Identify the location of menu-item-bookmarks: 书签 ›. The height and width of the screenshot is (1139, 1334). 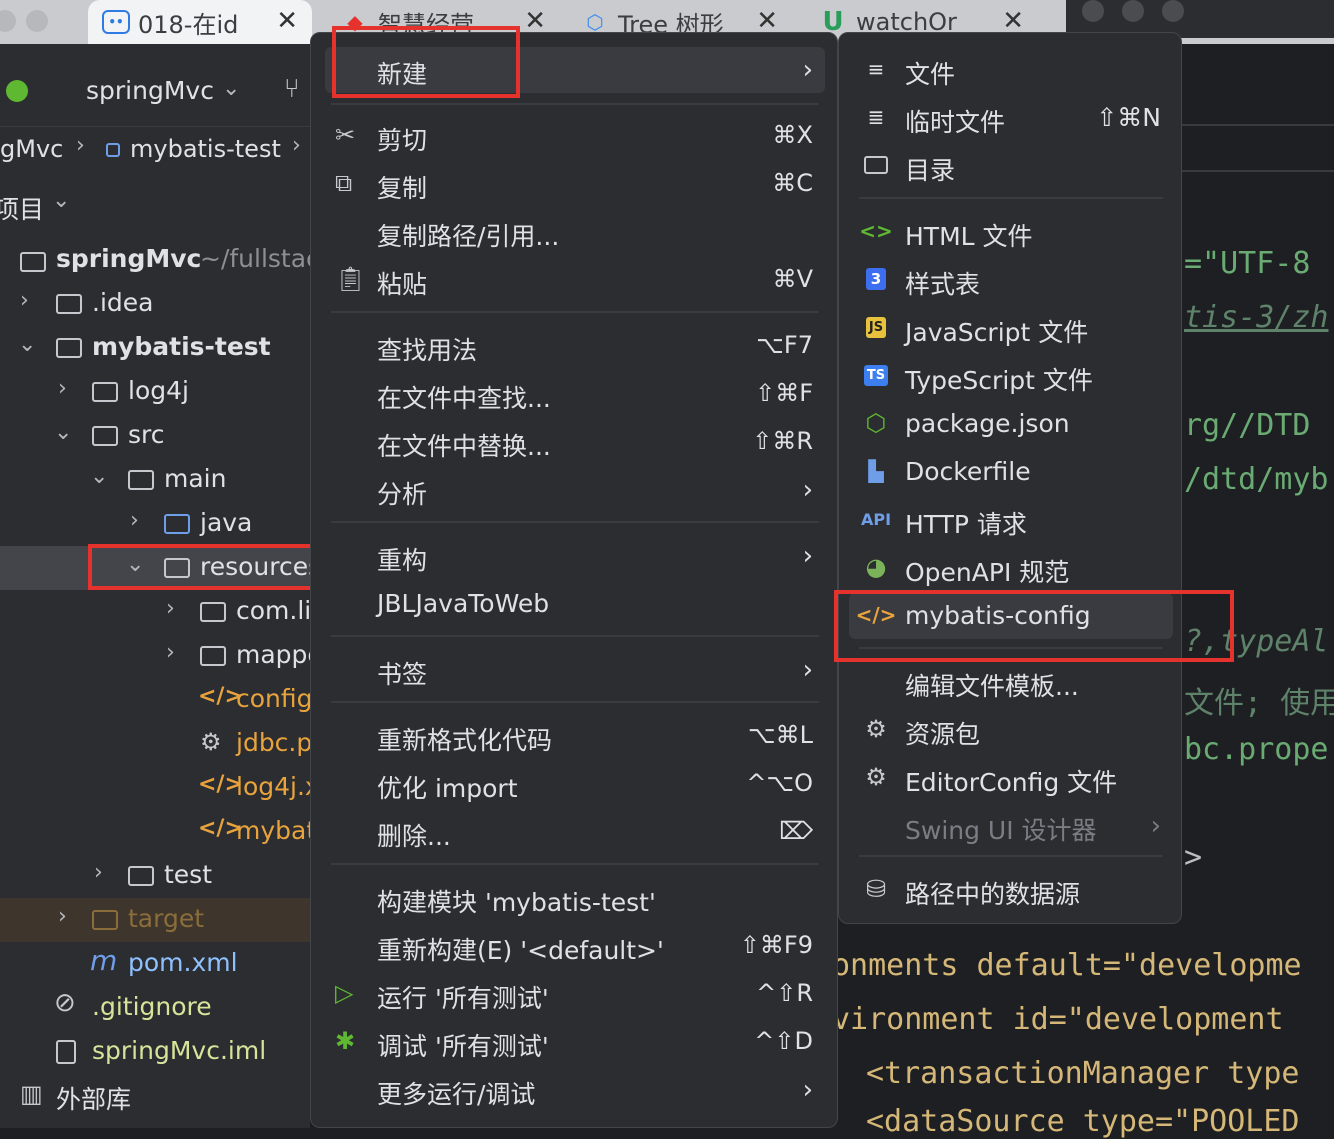
(575, 670).